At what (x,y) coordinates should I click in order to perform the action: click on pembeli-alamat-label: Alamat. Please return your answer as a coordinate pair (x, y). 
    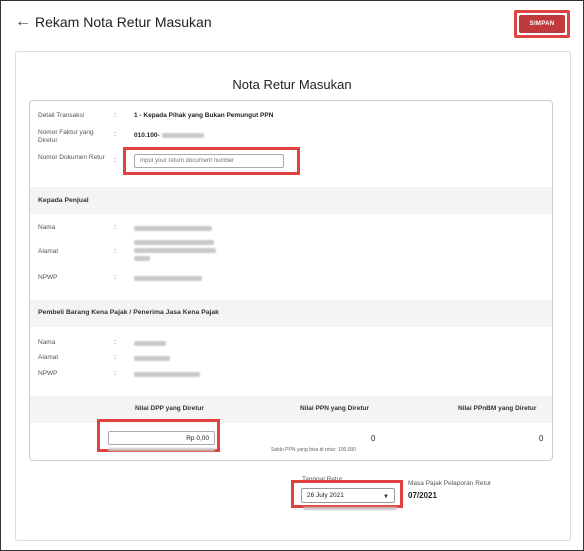
    Looking at the image, I should click on (48, 357).